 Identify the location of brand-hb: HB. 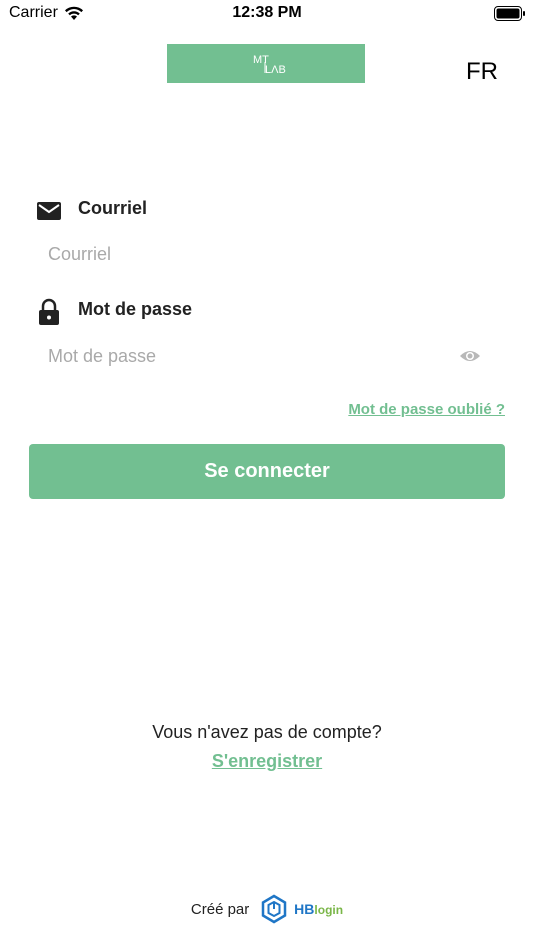
(304, 909).